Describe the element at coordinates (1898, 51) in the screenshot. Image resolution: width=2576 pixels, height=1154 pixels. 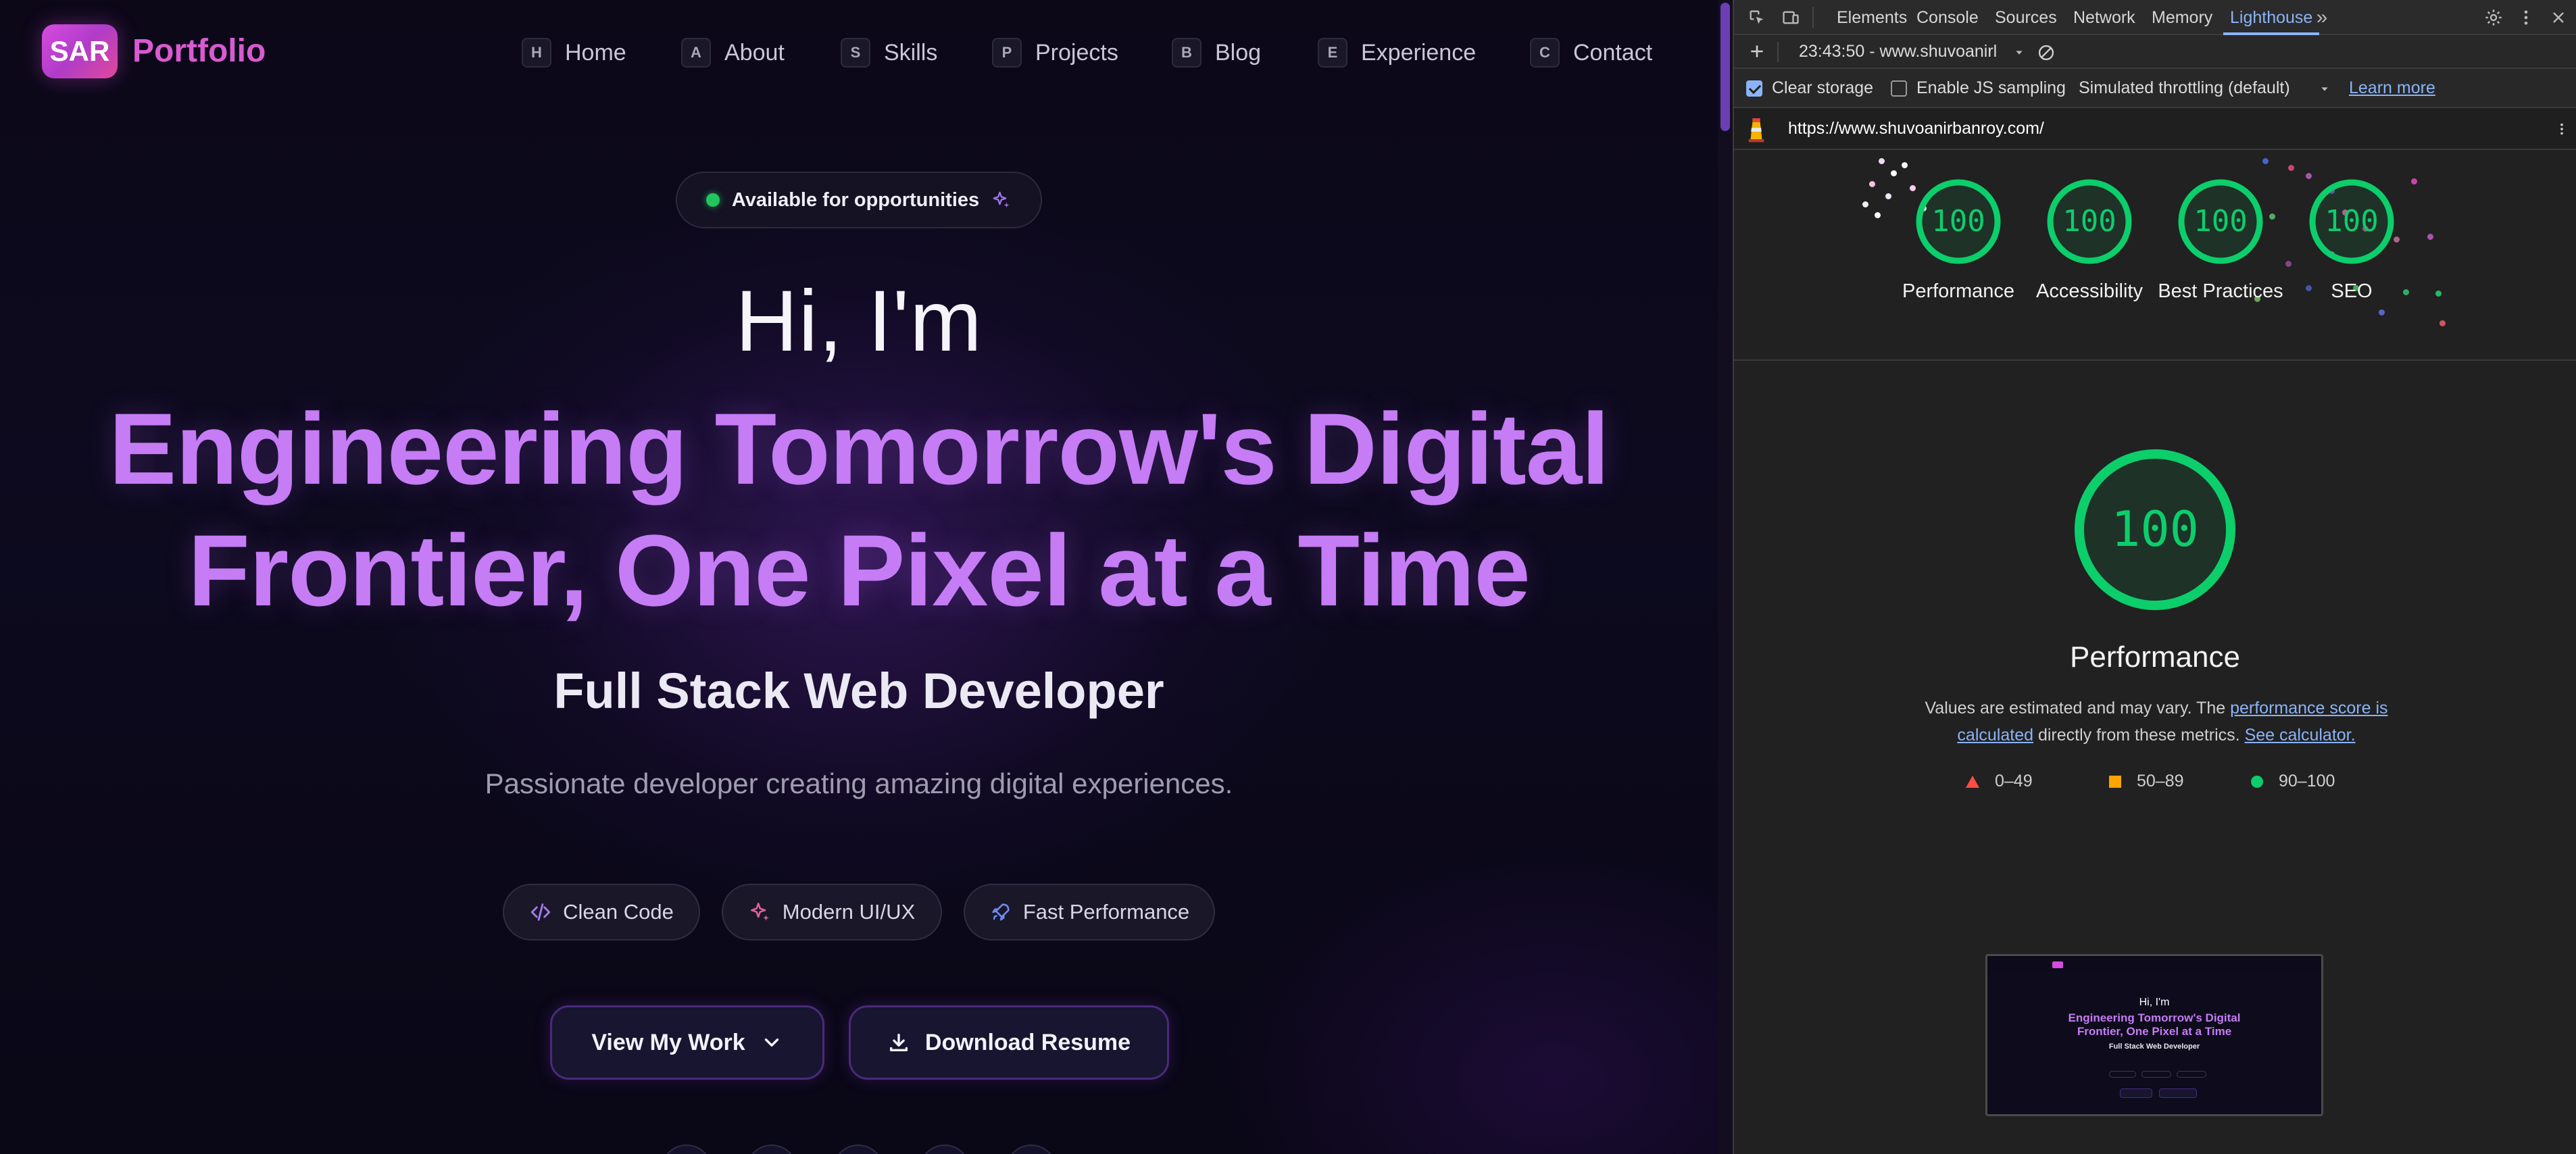
I see `report-selector: 23:43:50 - www.shuvoanirl` at that location.